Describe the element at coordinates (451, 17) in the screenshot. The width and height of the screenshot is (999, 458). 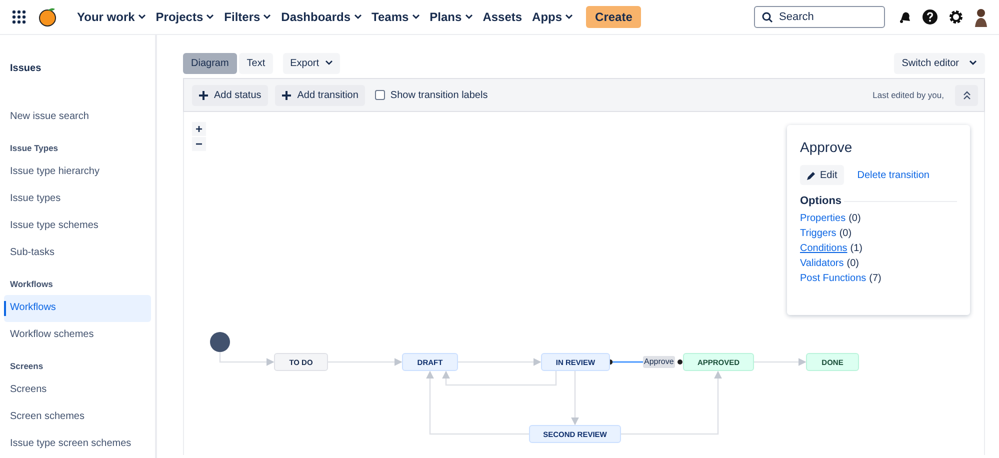
I see `nav-menu: Plans` at that location.